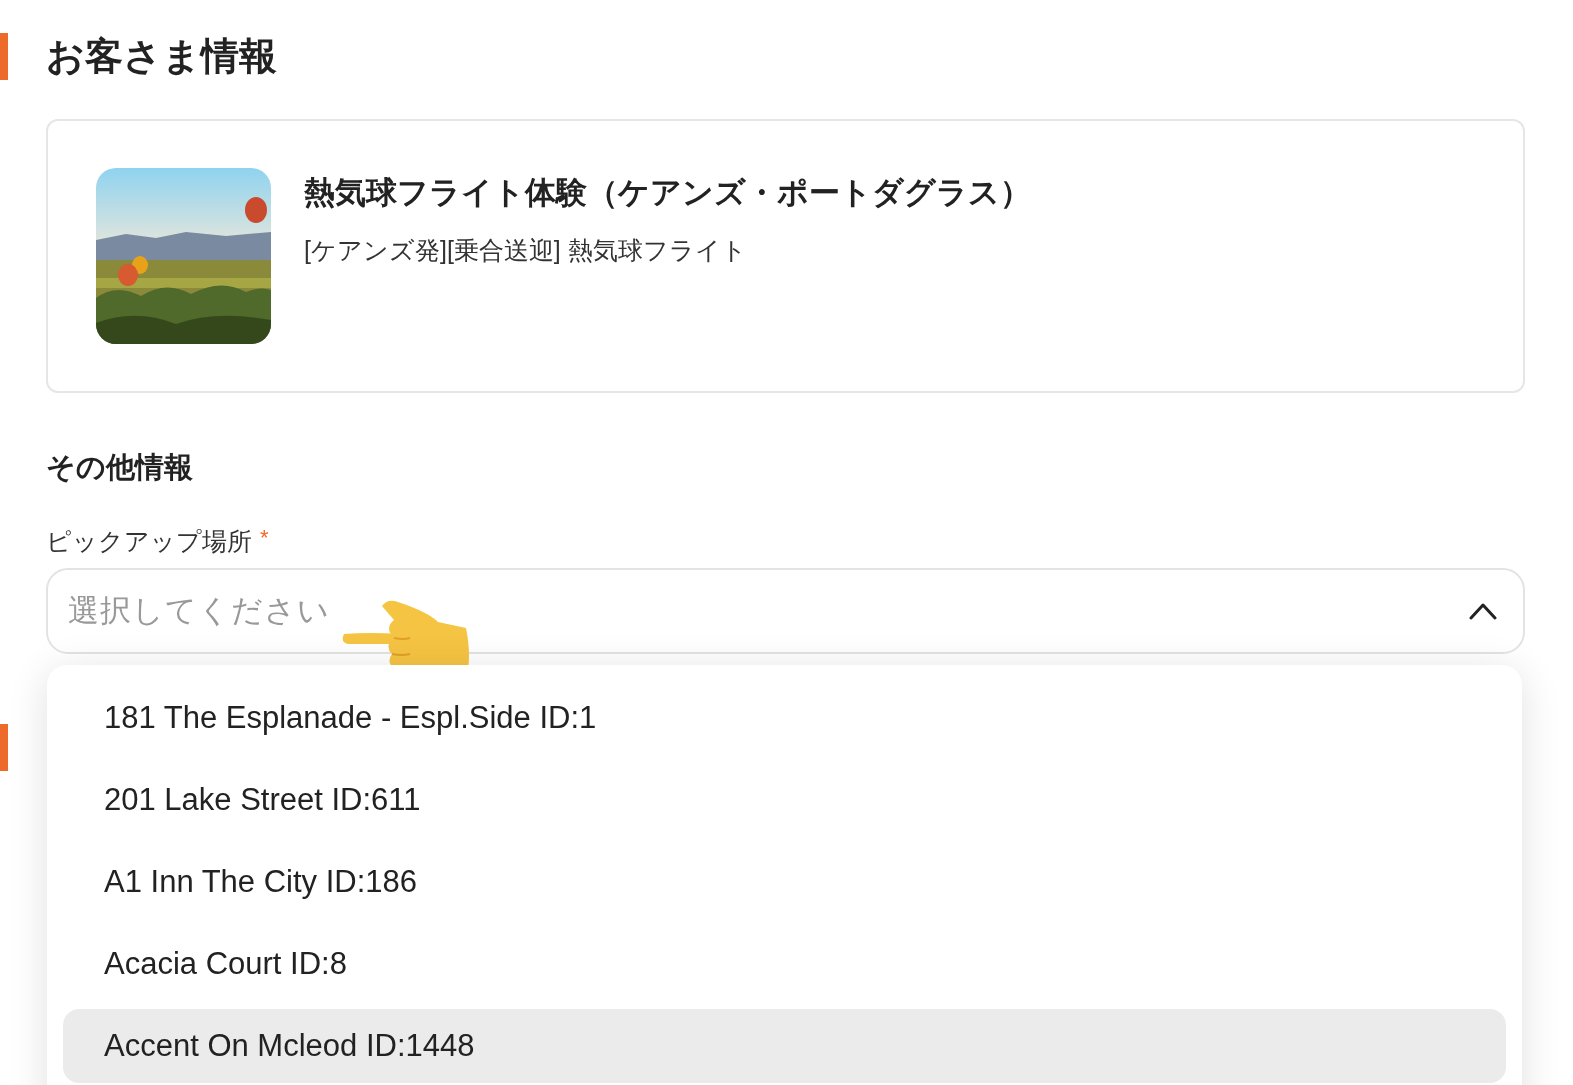 This screenshot has width=1573, height=1085. I want to click on dropdown-option: 181 The Esplanade - Espl.Side ID:1, so click(784, 718).